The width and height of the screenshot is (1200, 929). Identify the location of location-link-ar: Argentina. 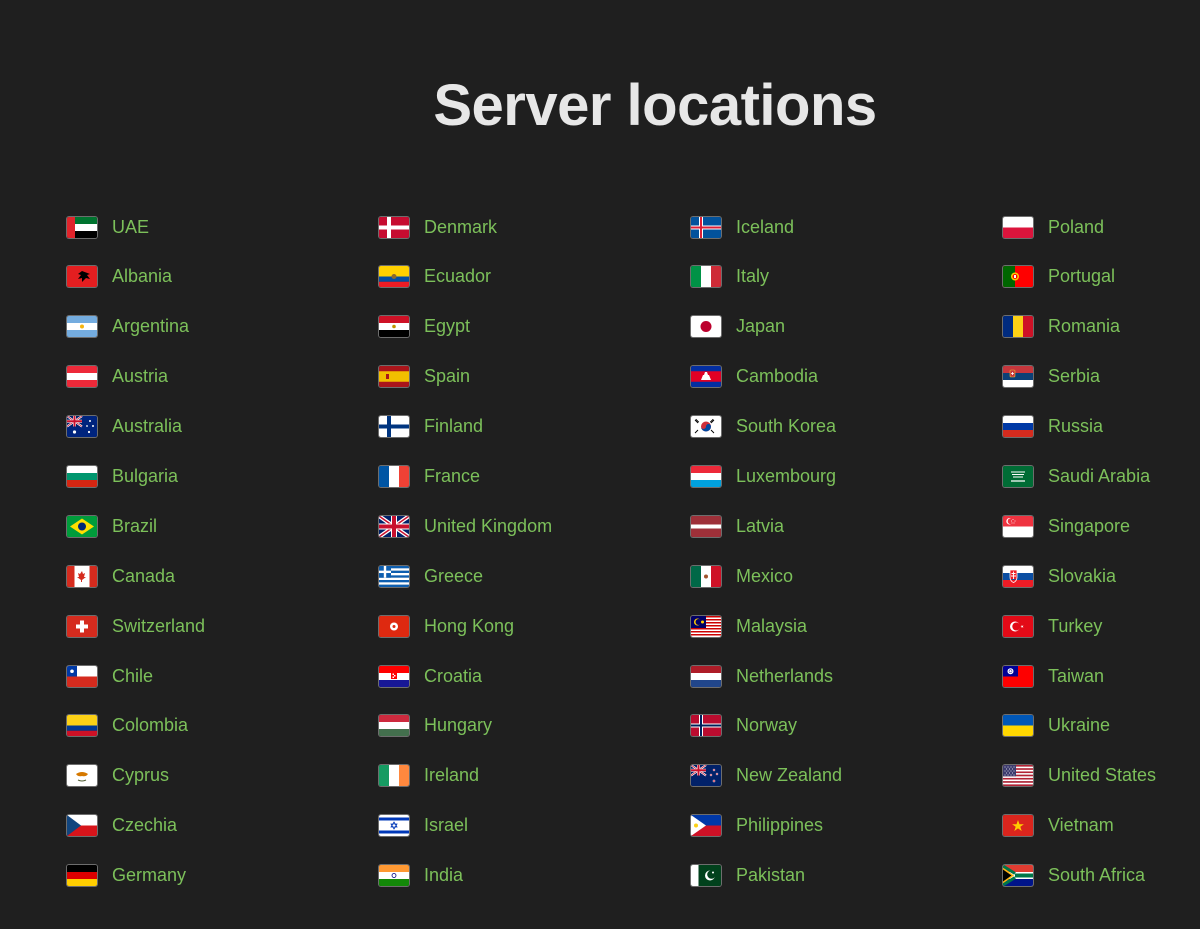
(217, 327).